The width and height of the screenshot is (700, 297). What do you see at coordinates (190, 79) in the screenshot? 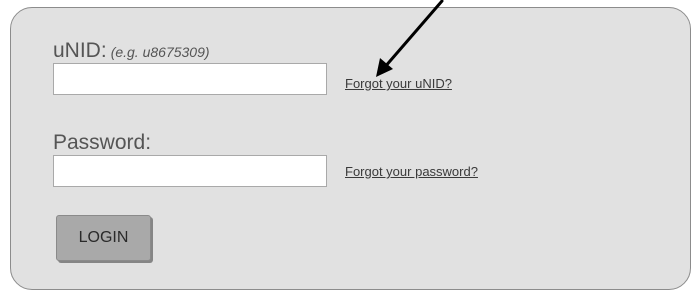
I see `unid-input` at bounding box center [190, 79].